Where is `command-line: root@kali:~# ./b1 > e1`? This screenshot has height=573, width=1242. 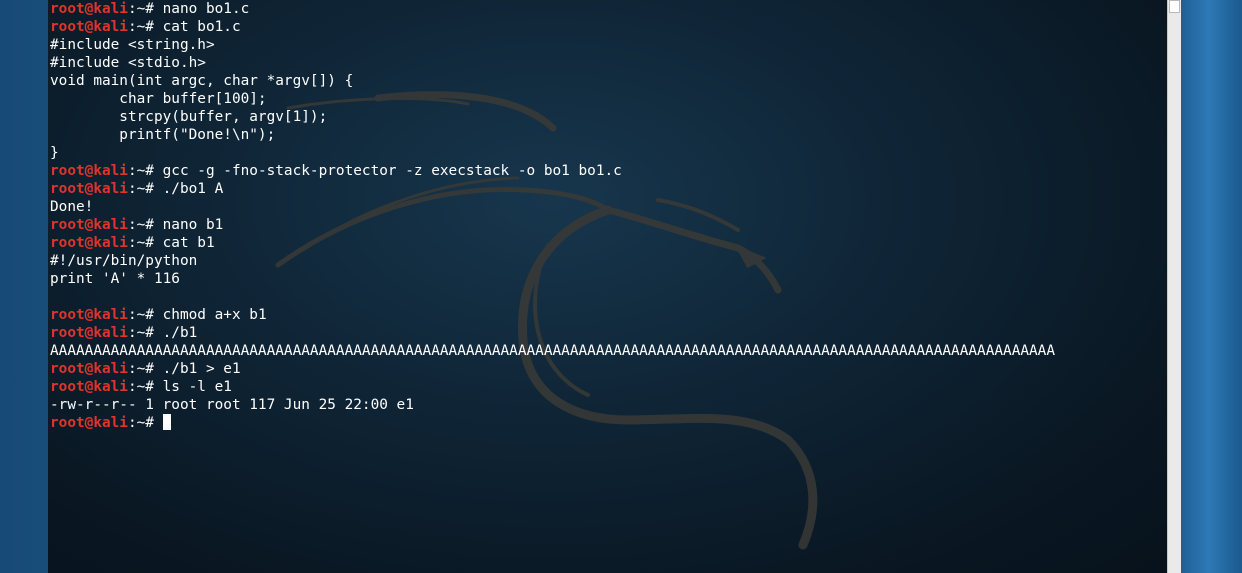
command-line: root@kali:~# ./b1 > e1 is located at coordinates (552, 369).